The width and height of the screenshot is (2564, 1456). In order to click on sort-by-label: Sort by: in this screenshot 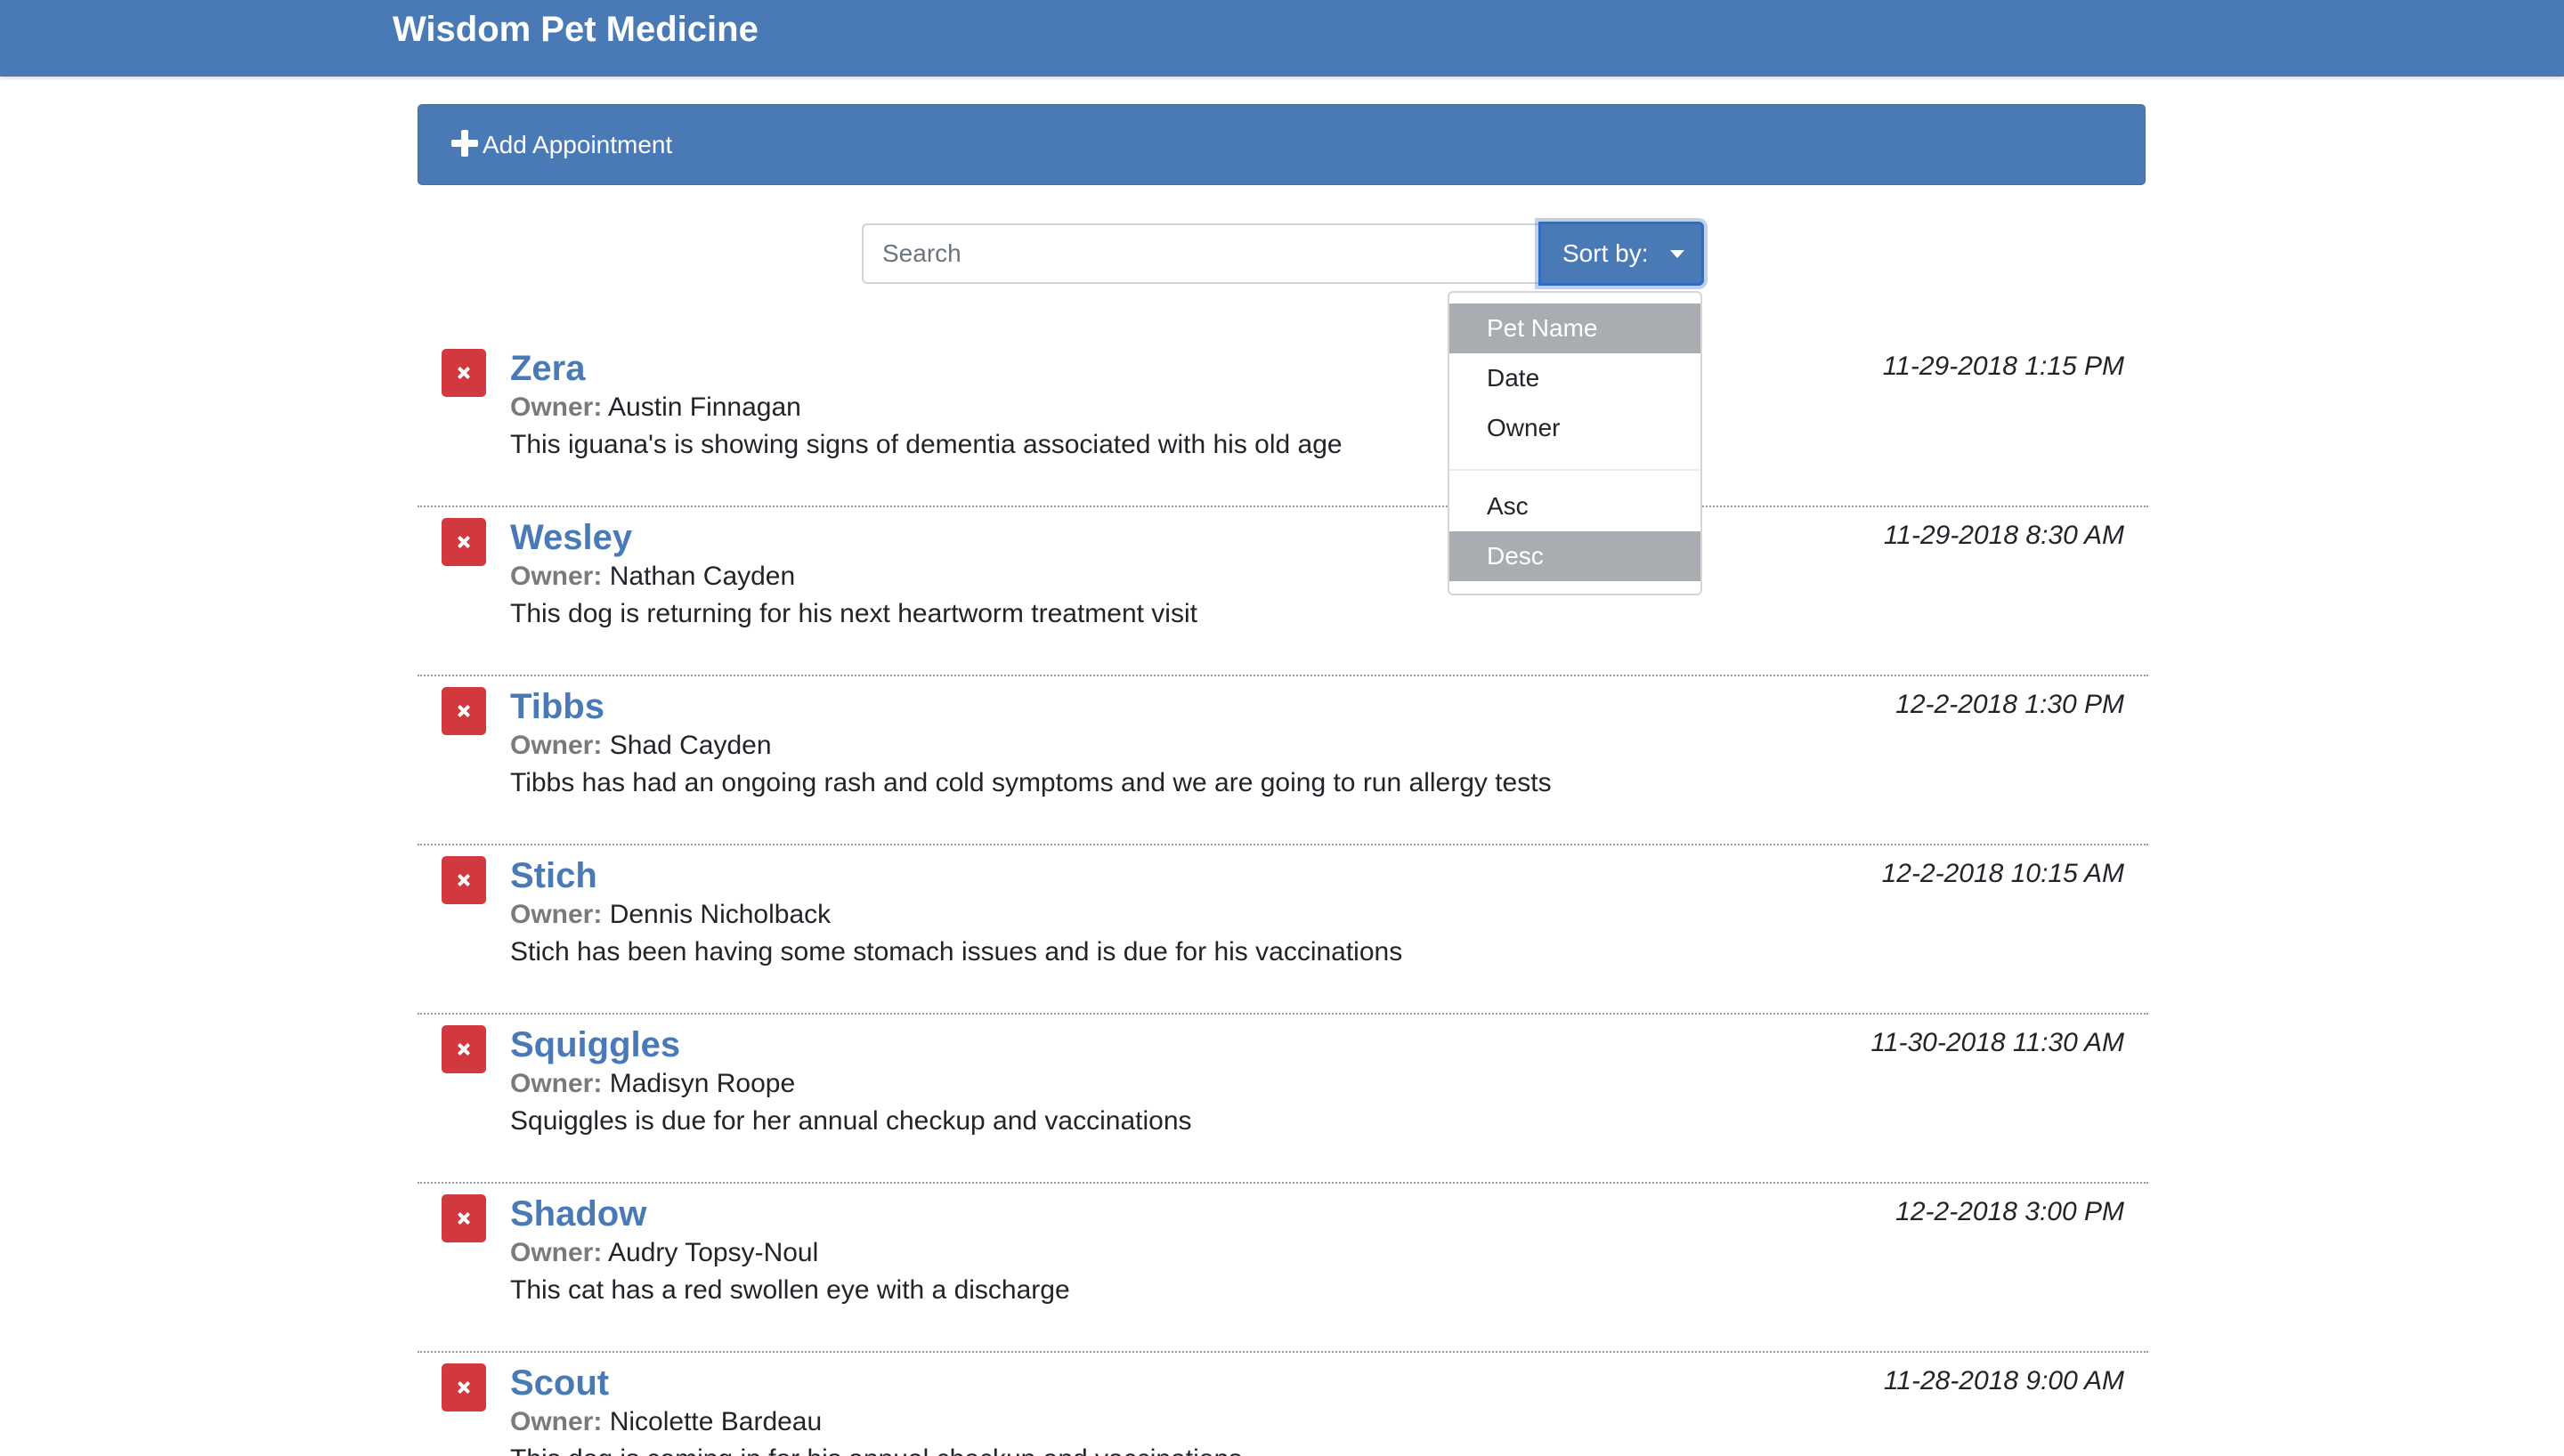, I will do `click(1605, 253)`.